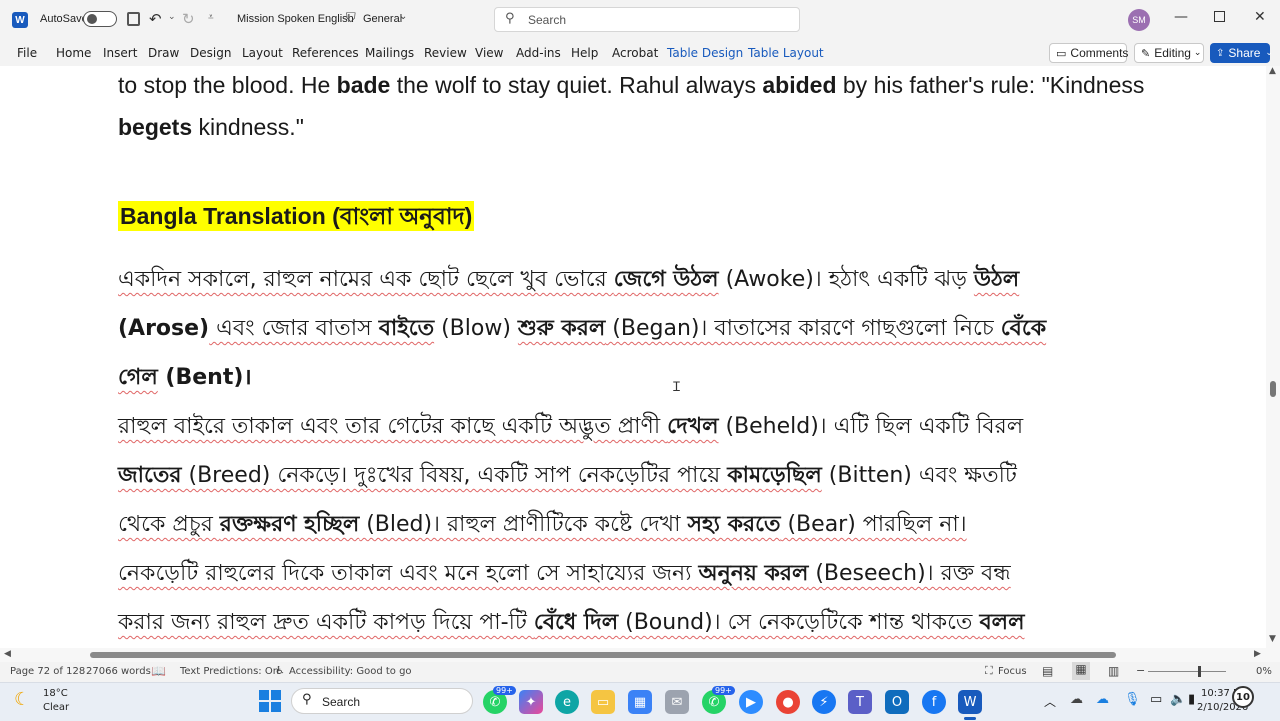 The width and height of the screenshot is (1280, 721). Describe the element at coordinates (211, 127) in the screenshot. I see `doc-line-2: begets kindness."` at that location.